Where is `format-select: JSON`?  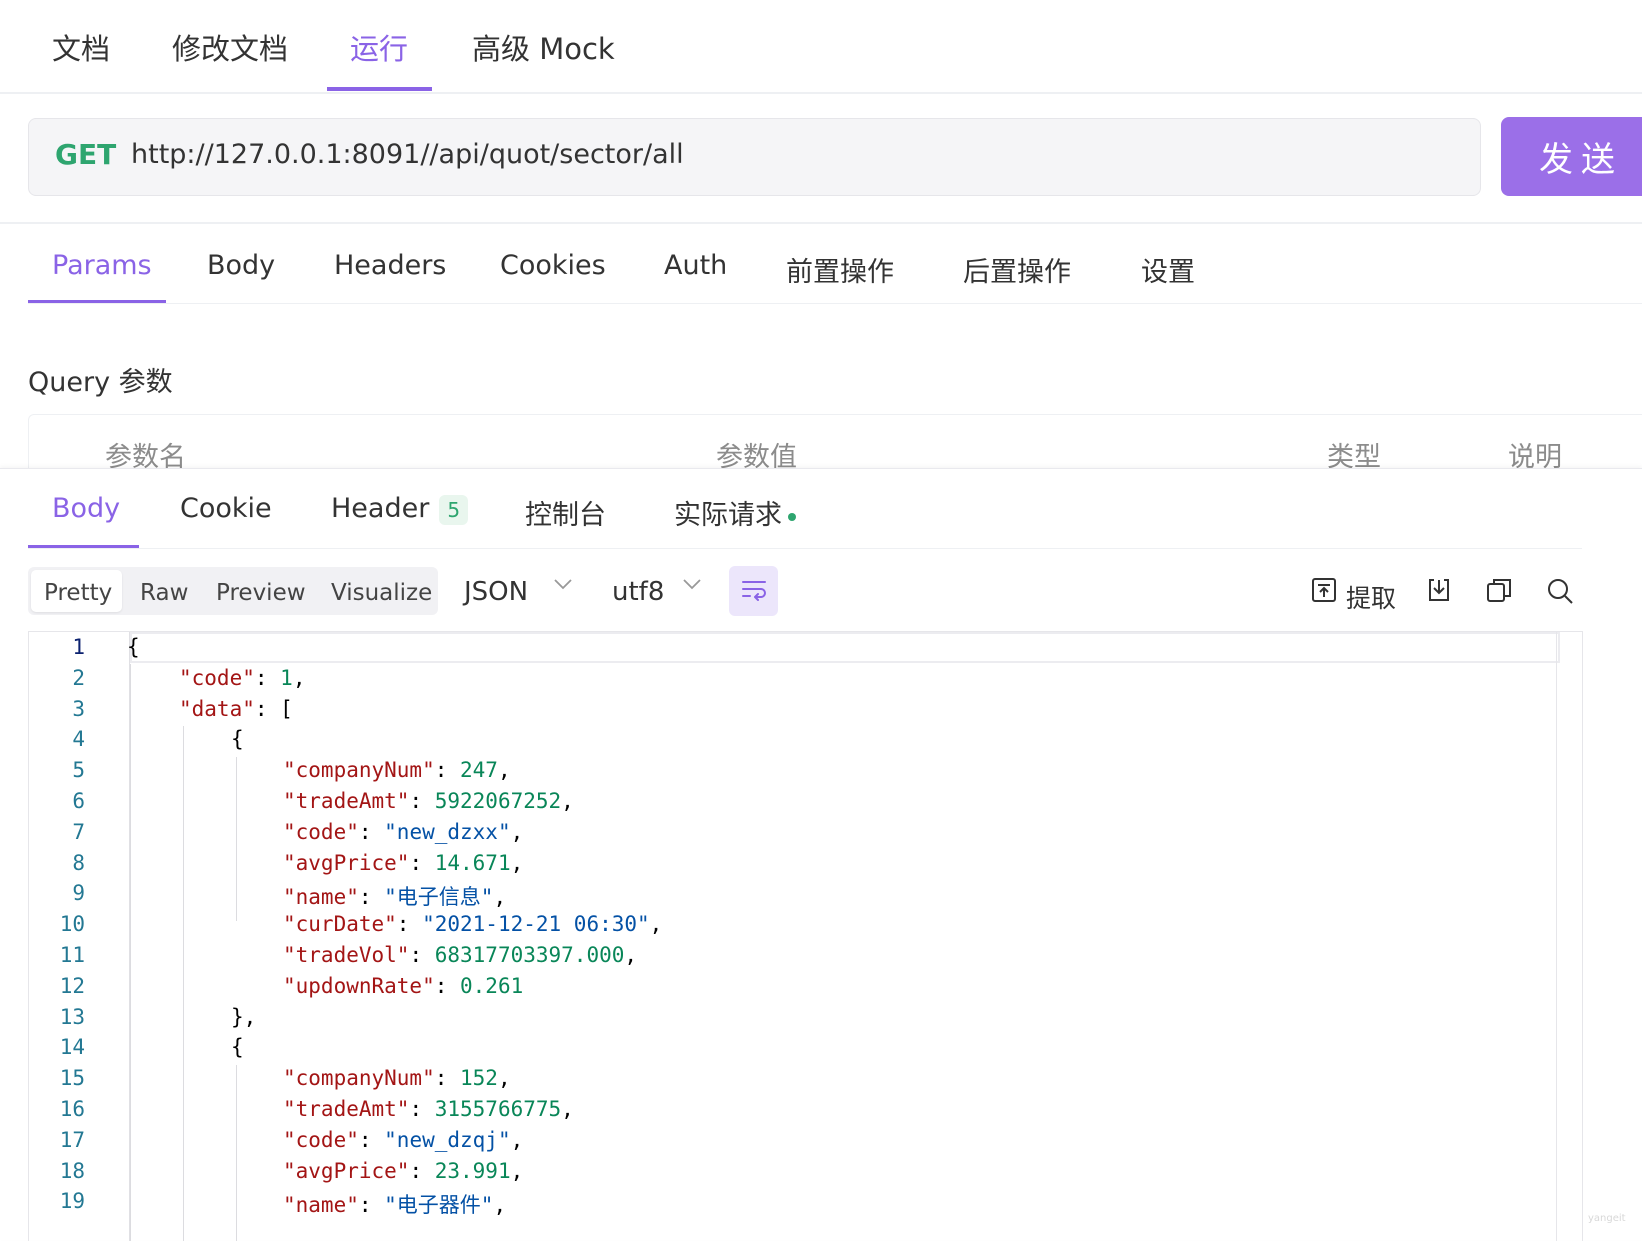
format-select: JSON is located at coordinates (496, 592).